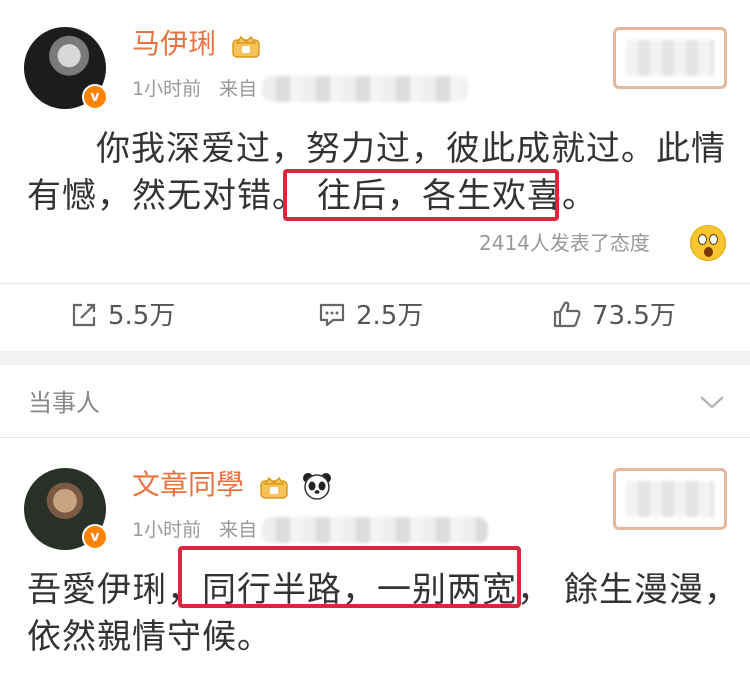 Image resolution: width=750 pixels, height=683 pixels. Describe the element at coordinates (64, 403) in the screenshot. I see `section-title: 当事人` at that location.